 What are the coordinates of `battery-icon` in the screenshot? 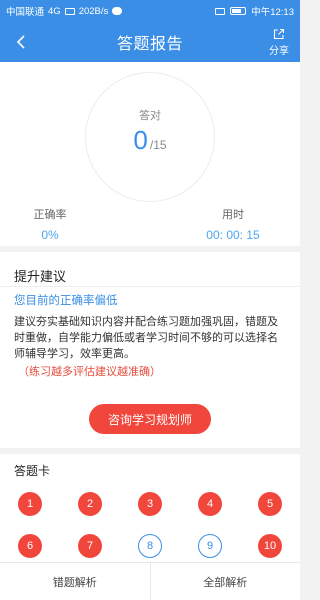 It's located at (238, 11).